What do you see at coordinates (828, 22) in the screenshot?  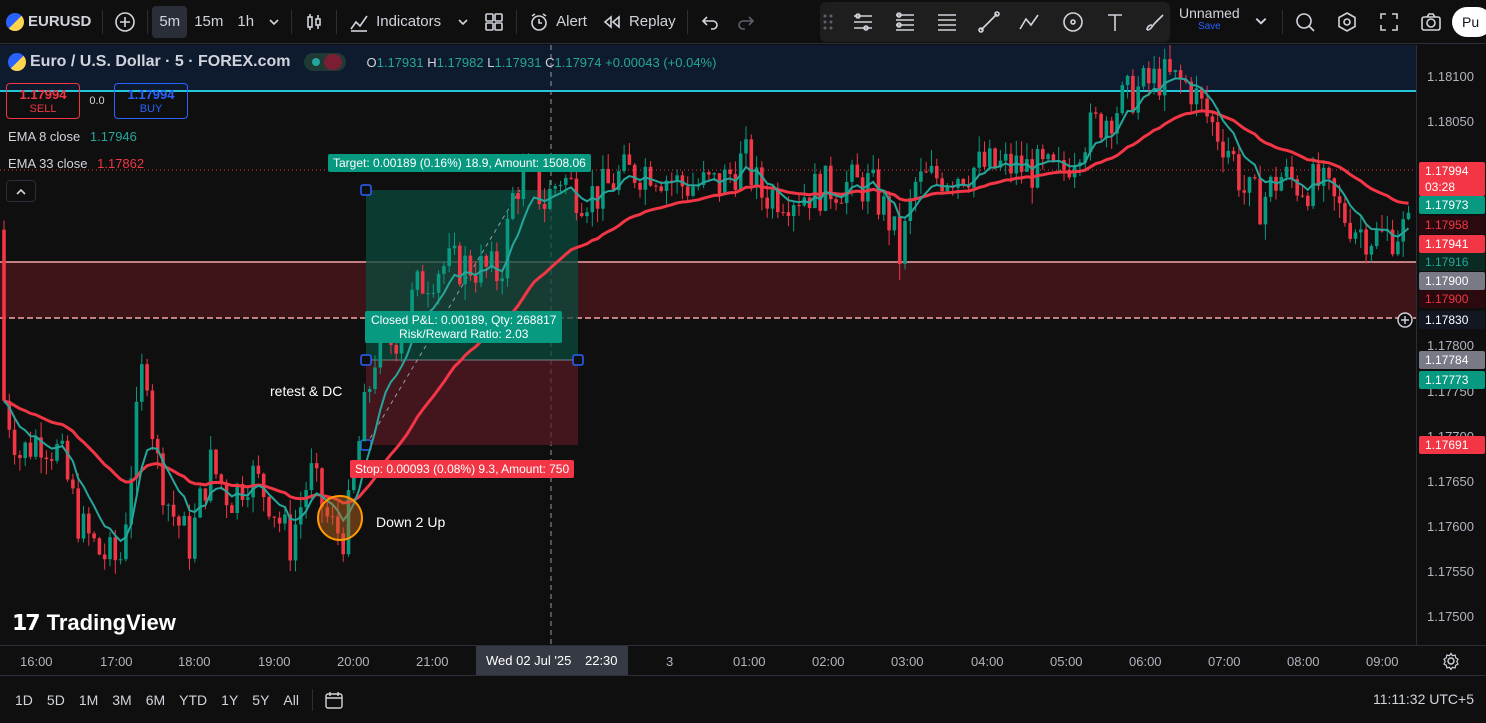 I see `drag-handle-icon` at bounding box center [828, 22].